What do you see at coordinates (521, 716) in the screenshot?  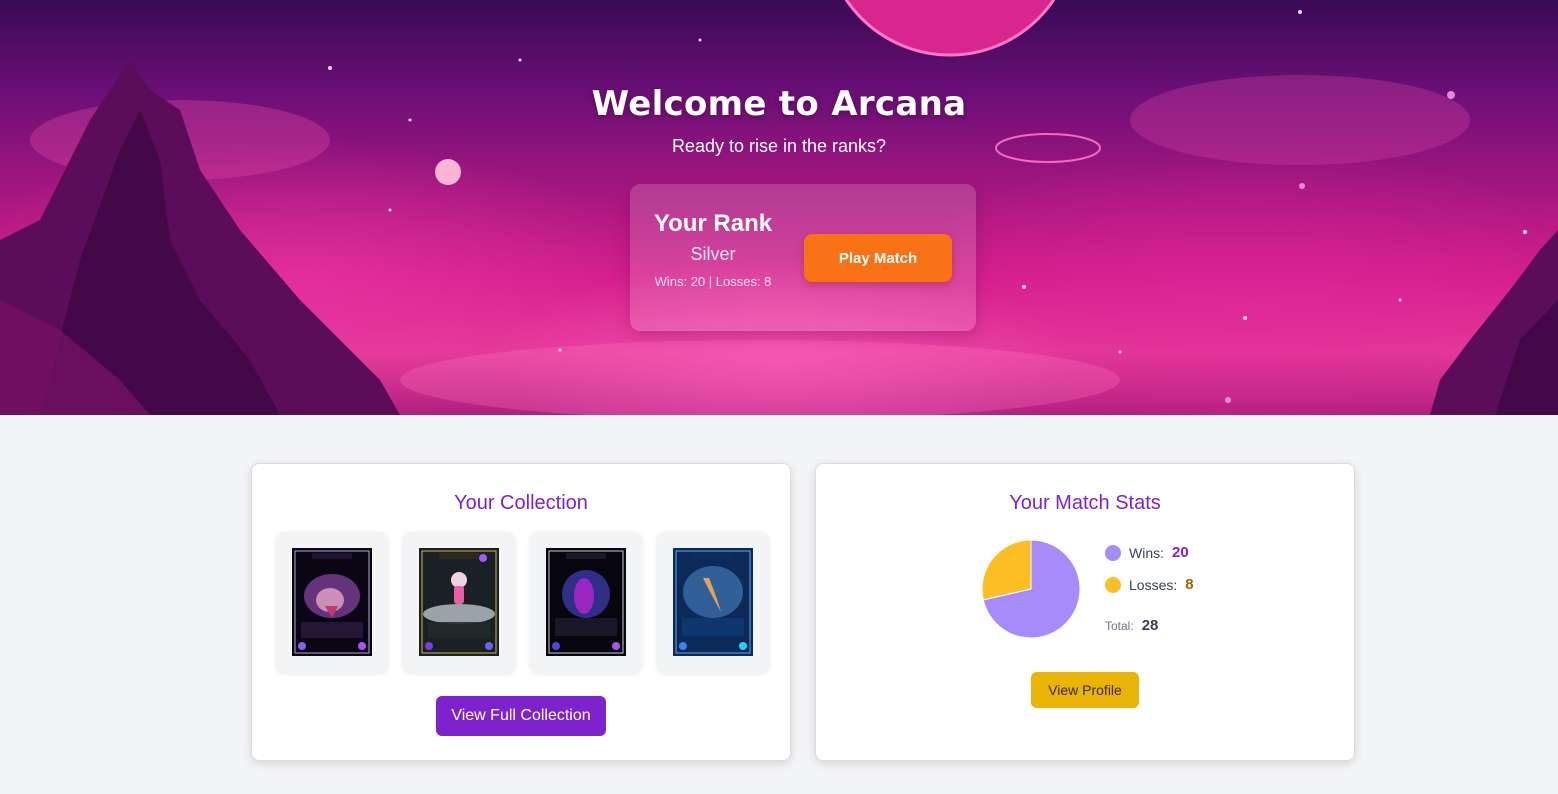 I see `view-full-collection-button: View Full Collection` at bounding box center [521, 716].